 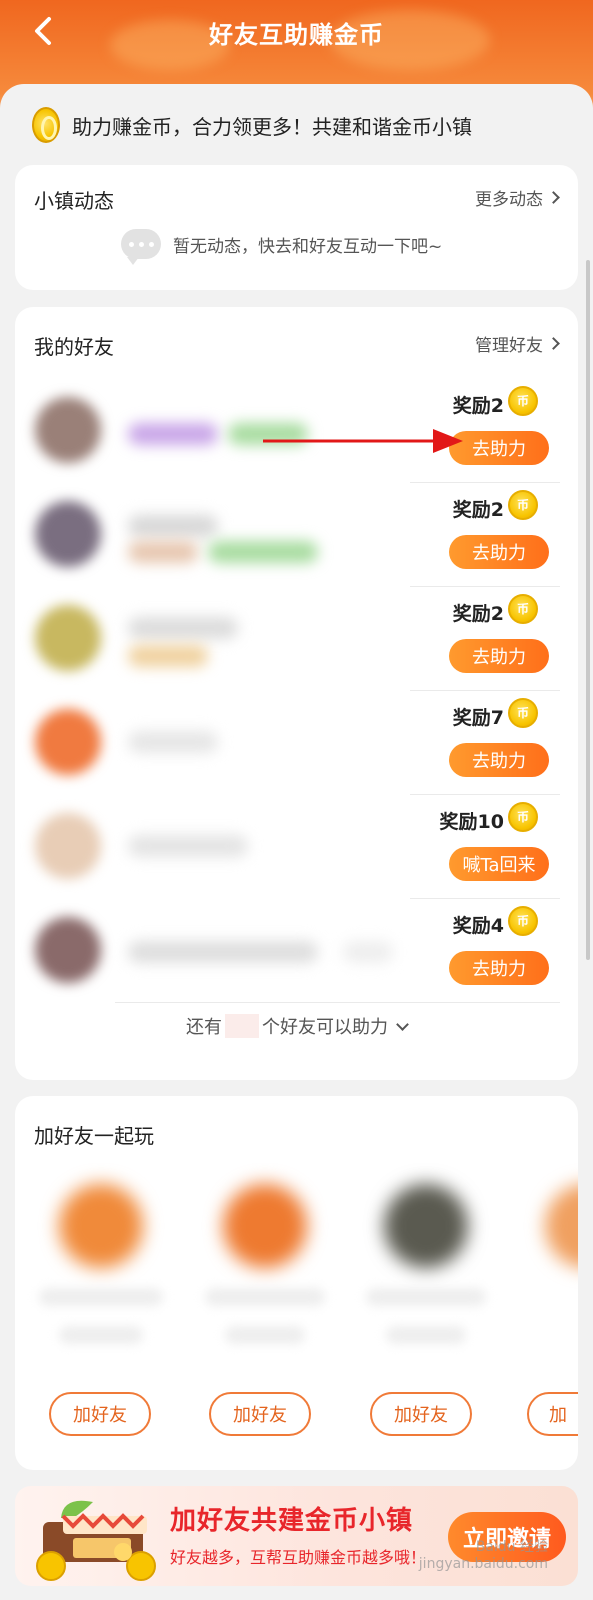 I want to click on coin-house-icon, so click(x=96, y=1540).